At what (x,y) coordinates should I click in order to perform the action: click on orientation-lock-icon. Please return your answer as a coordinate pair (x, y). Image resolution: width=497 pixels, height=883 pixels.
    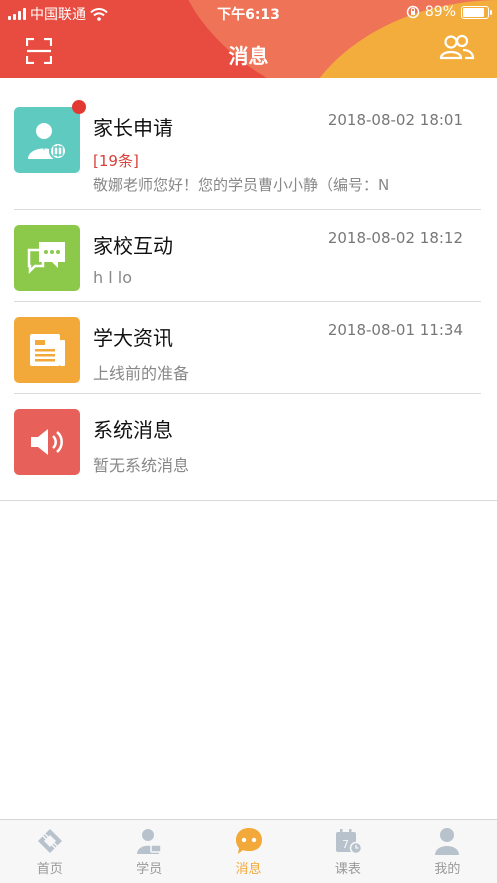
    Looking at the image, I should click on (413, 12).